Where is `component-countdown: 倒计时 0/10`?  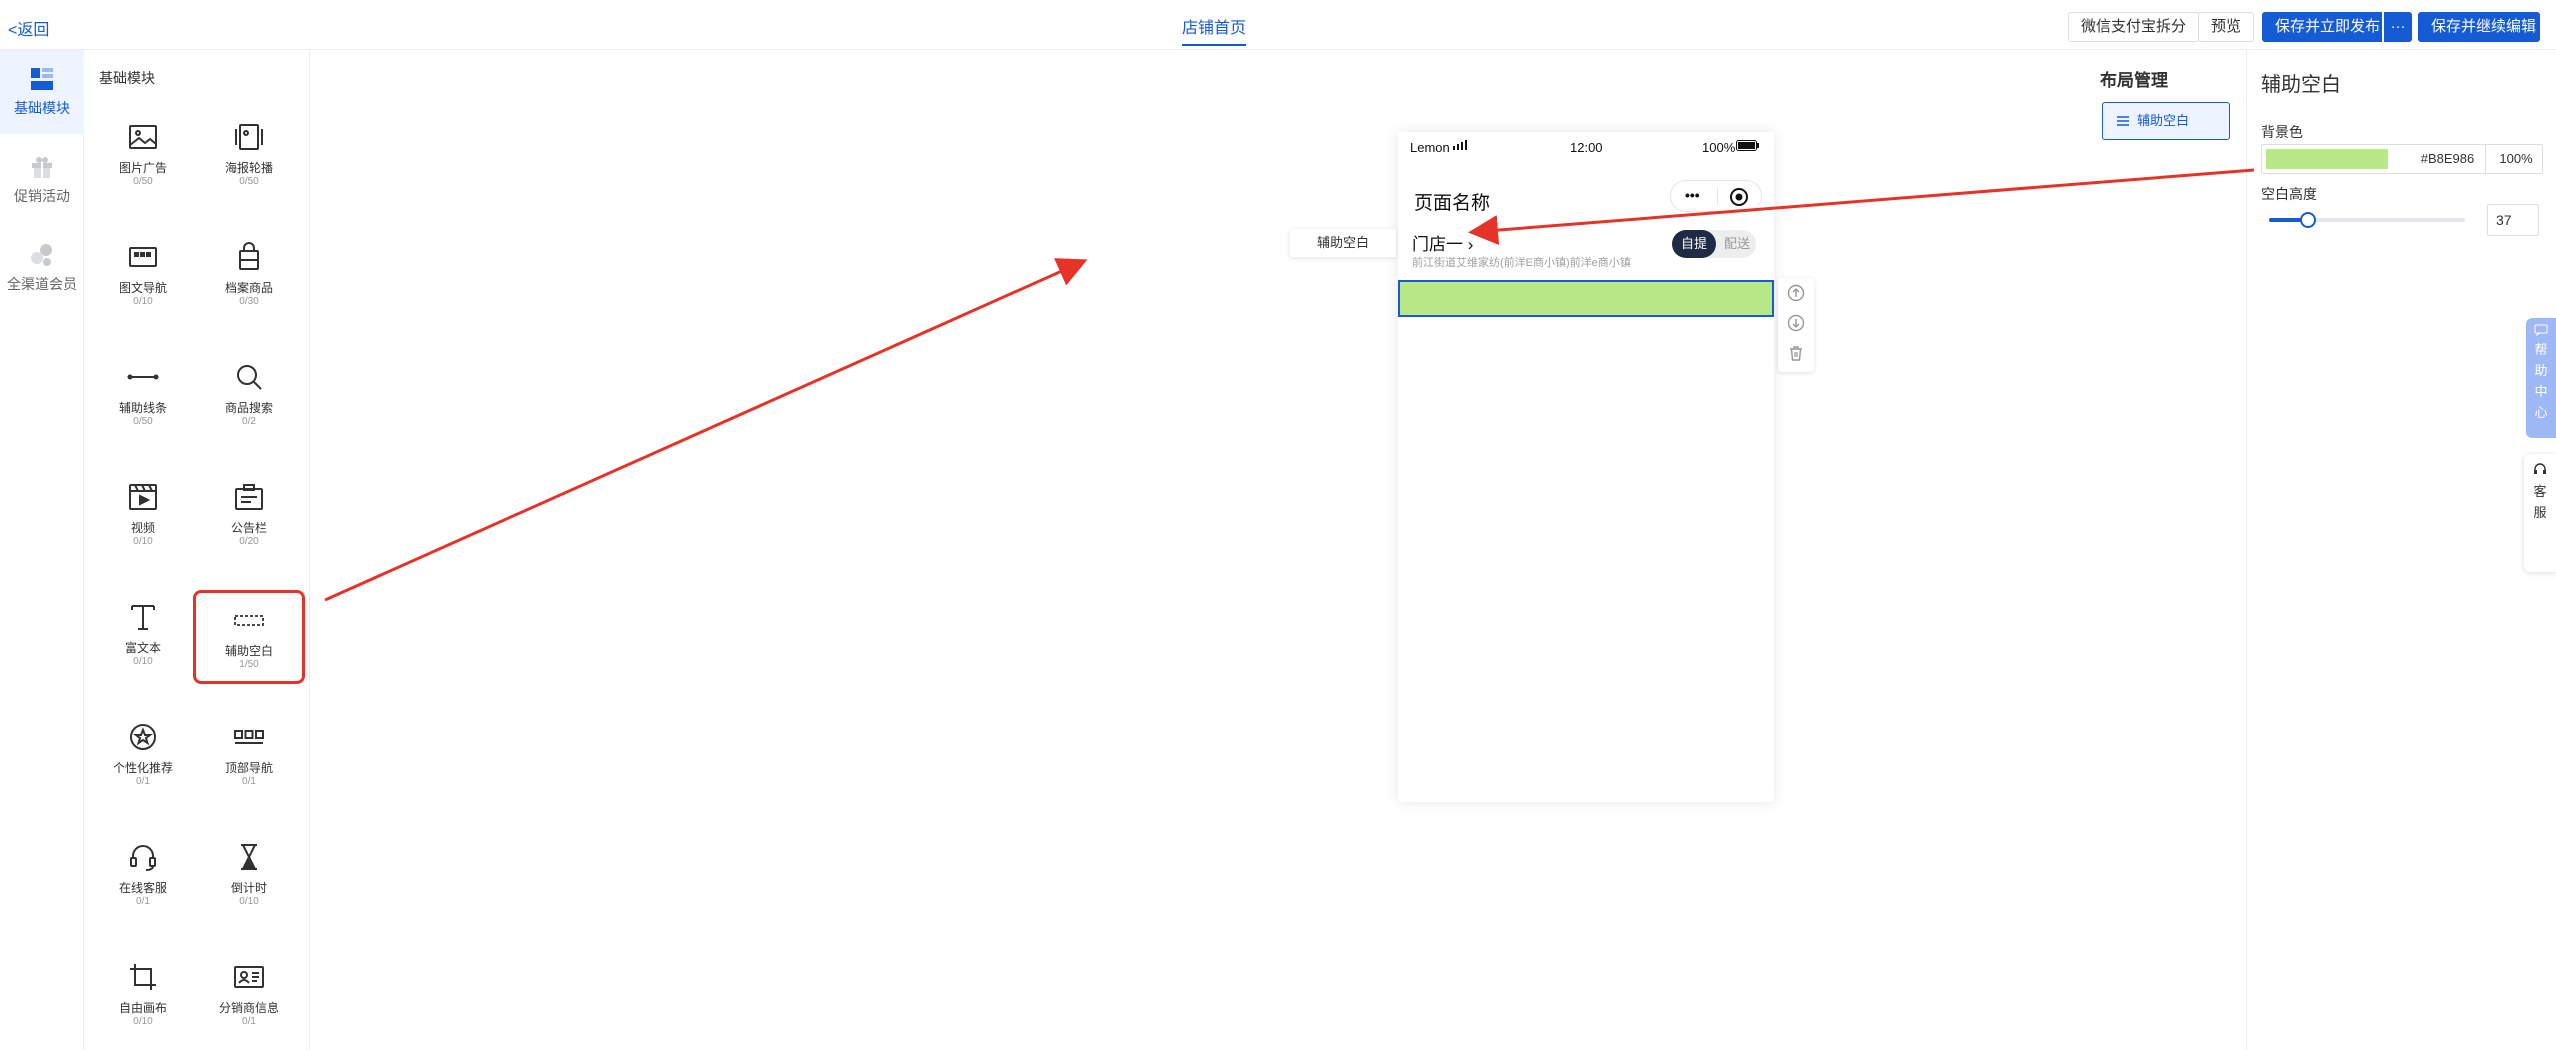 component-countdown: 倒计时 0/10 is located at coordinates (249, 865).